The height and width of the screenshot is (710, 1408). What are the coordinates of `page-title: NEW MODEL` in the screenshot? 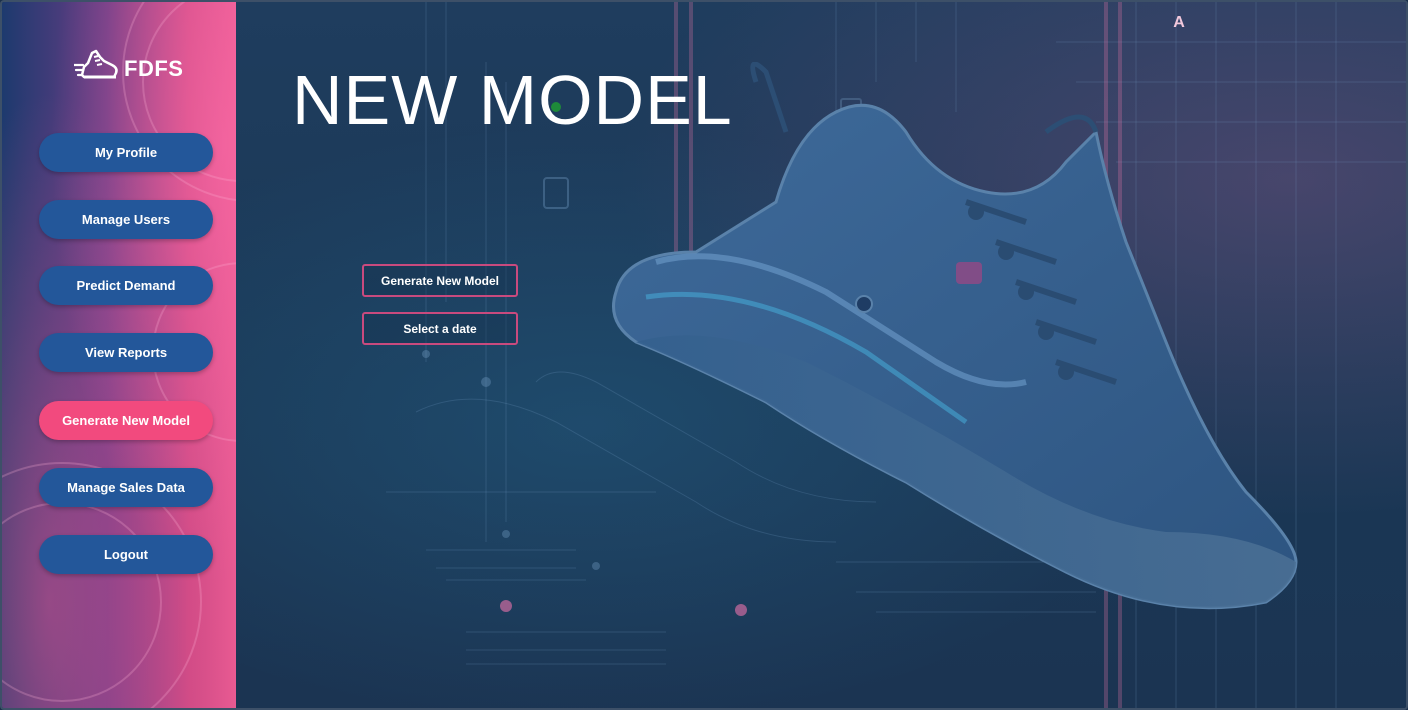 It's located at (512, 100).